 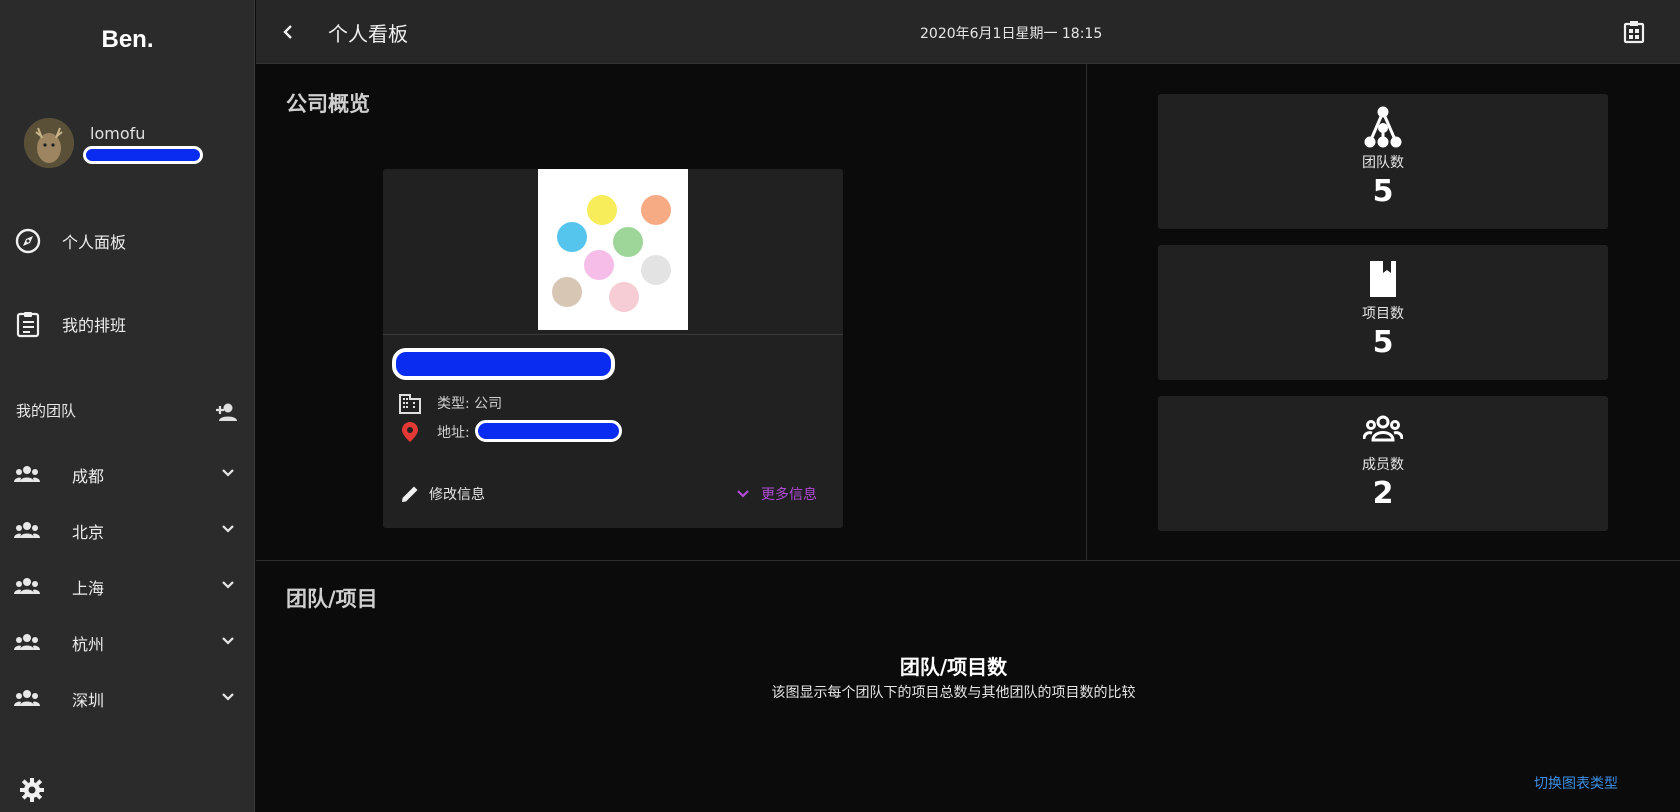 What do you see at coordinates (127, 530) in the screenshot?
I see `team-item-beijing: 北京` at bounding box center [127, 530].